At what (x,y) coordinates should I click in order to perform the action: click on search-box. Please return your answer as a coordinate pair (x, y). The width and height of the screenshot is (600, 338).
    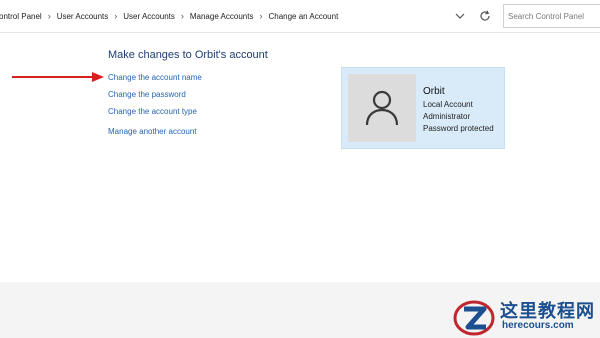
    Looking at the image, I should click on (551, 16).